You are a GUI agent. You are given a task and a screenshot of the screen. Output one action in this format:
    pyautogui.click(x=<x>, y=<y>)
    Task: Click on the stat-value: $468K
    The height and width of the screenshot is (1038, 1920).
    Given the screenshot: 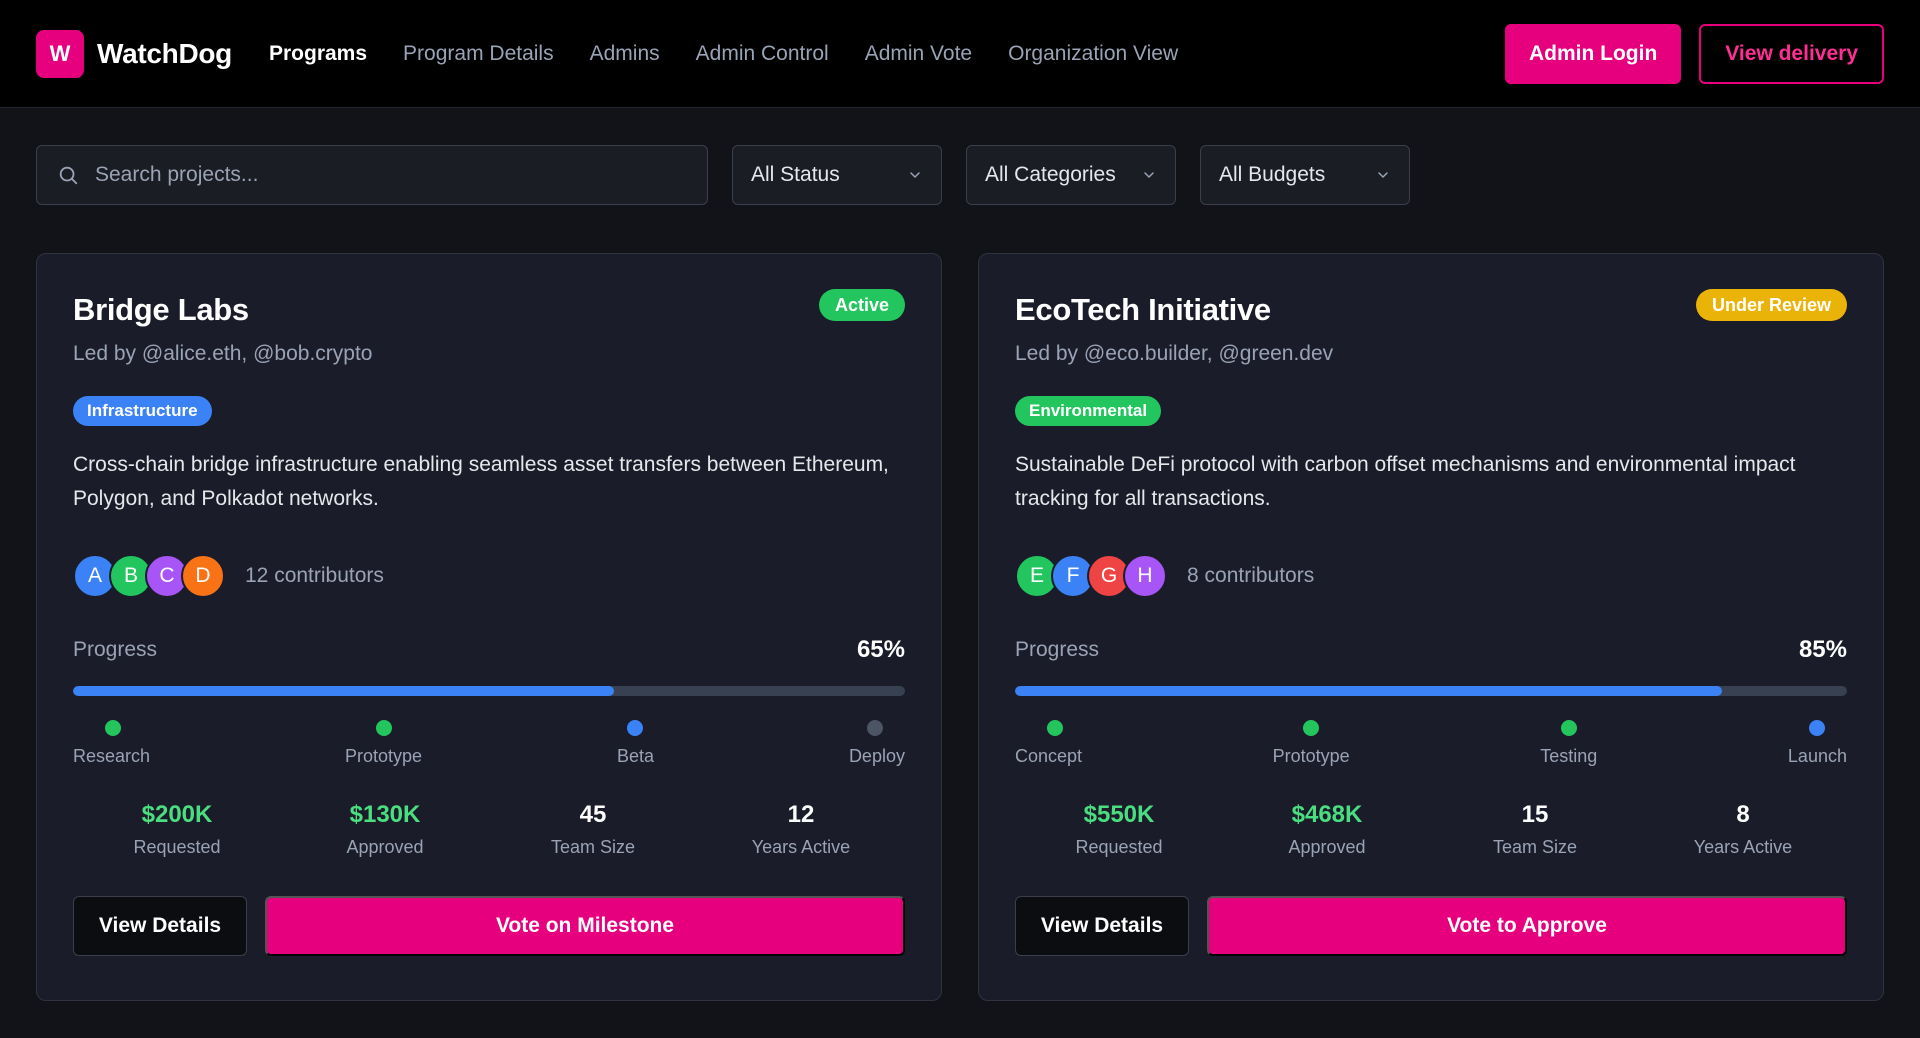 What is the action you would take?
    pyautogui.click(x=1327, y=814)
    